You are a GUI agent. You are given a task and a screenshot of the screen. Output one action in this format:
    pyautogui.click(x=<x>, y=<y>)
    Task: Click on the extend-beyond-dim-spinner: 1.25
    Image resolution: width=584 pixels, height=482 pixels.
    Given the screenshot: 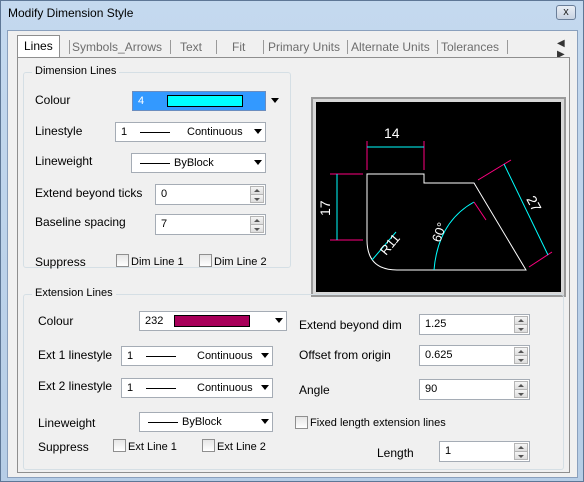 What is the action you would take?
    pyautogui.click(x=474, y=324)
    